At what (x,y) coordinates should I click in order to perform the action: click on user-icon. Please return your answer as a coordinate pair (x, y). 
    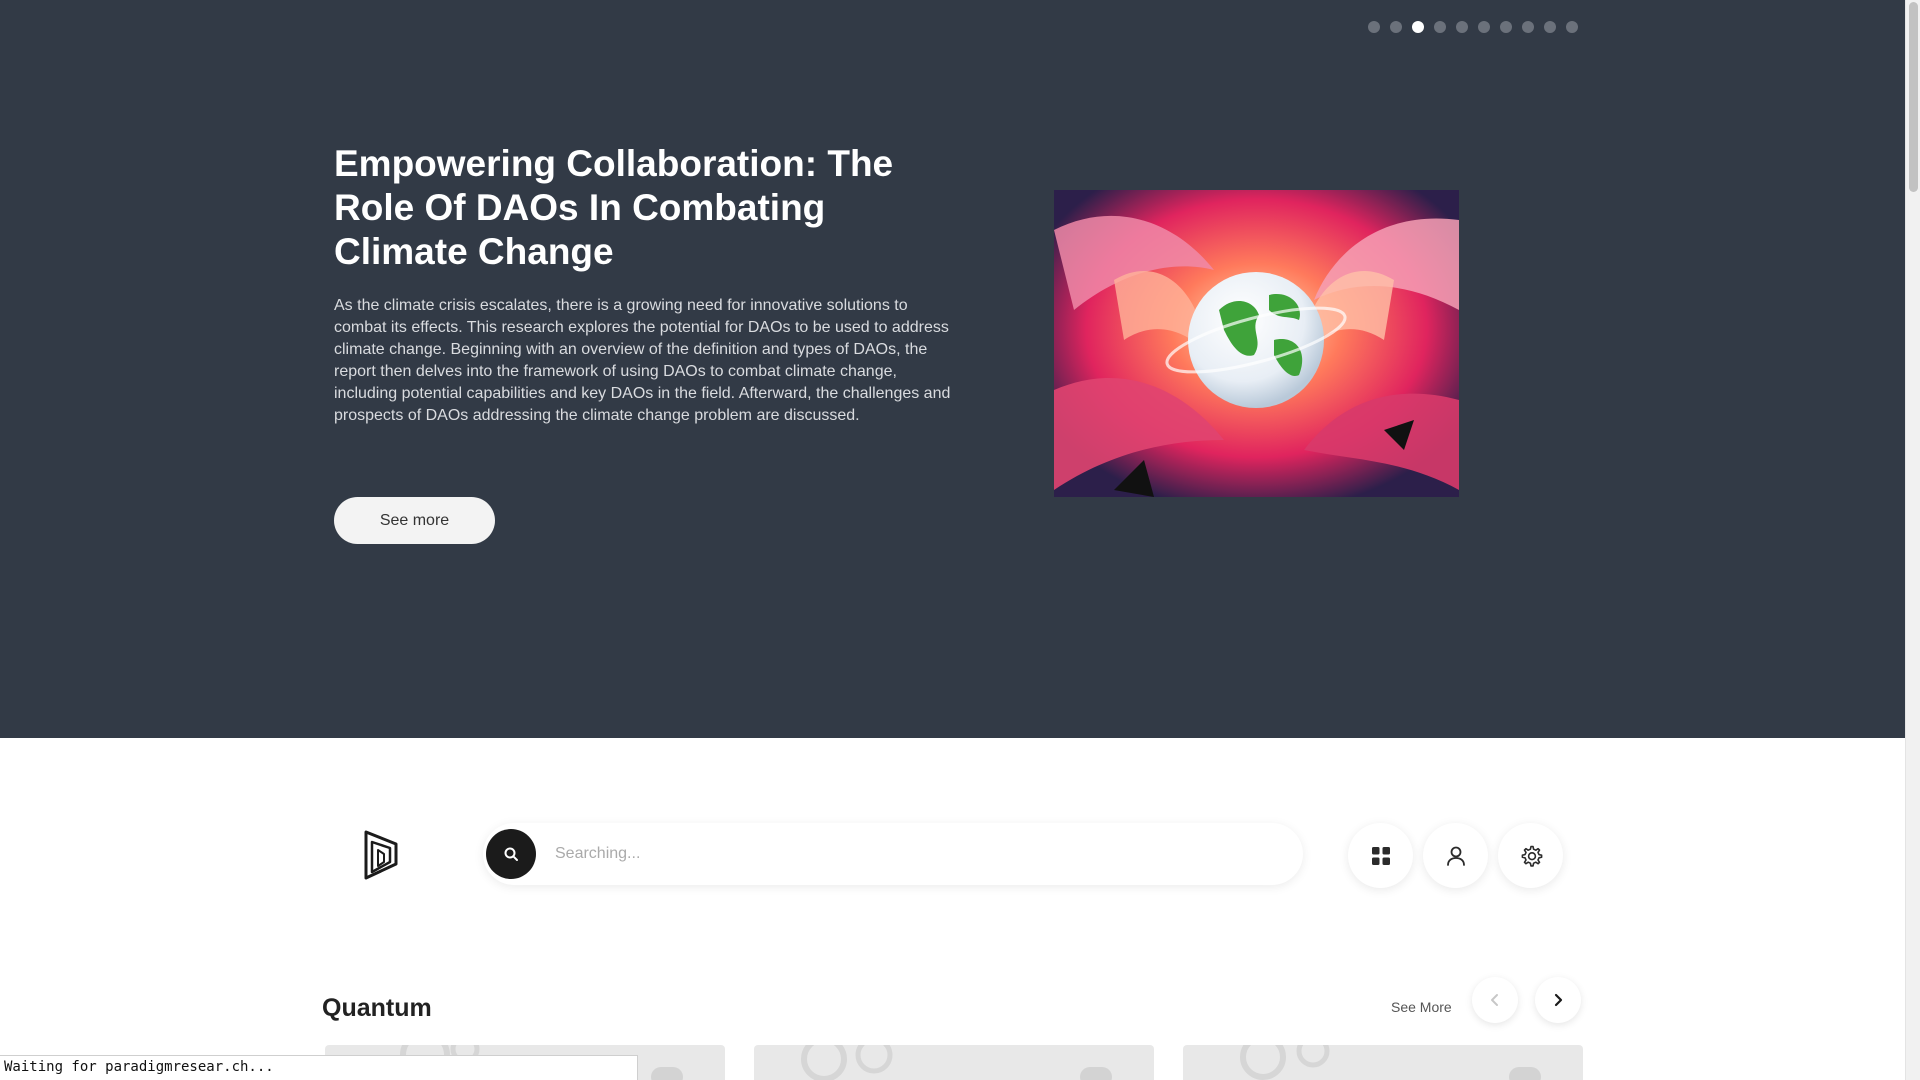
    Looking at the image, I should click on (1455, 856).